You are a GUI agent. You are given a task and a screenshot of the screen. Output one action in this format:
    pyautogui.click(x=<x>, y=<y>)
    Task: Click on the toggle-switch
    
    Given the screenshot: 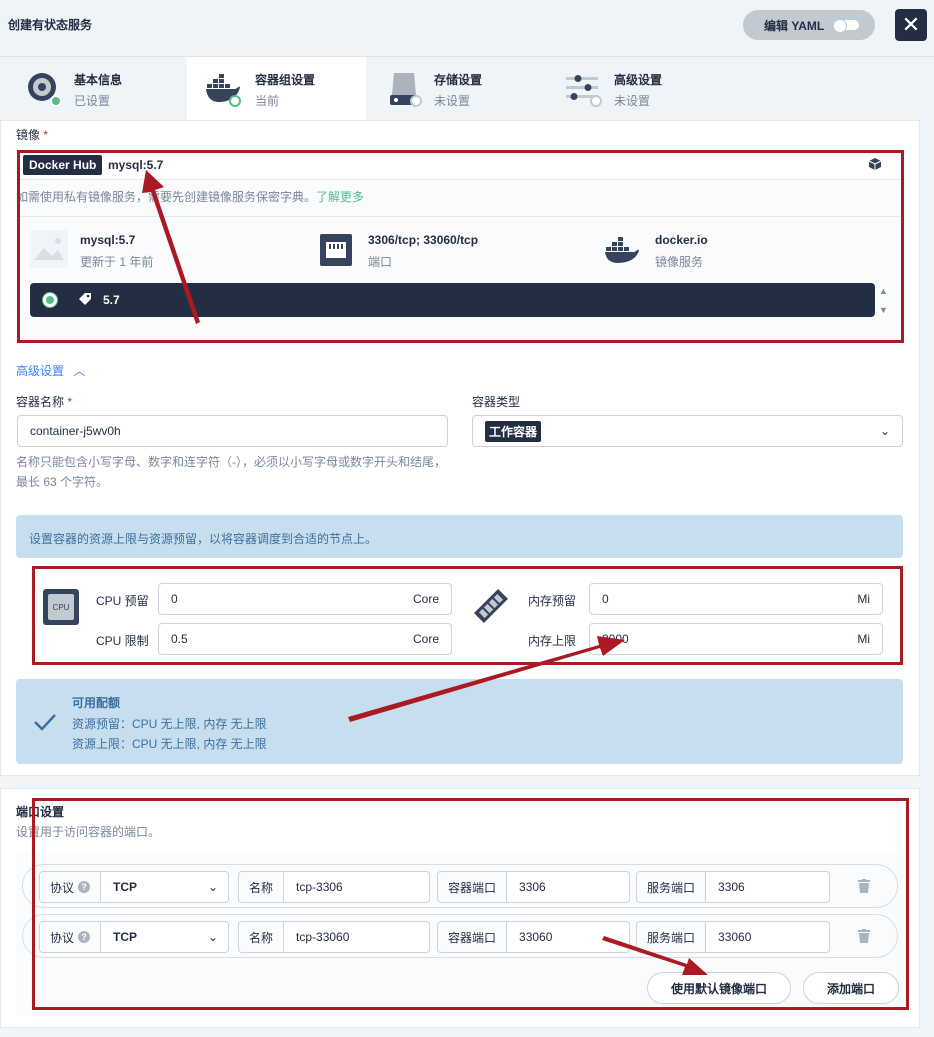 What is the action you would take?
    pyautogui.click(x=846, y=26)
    